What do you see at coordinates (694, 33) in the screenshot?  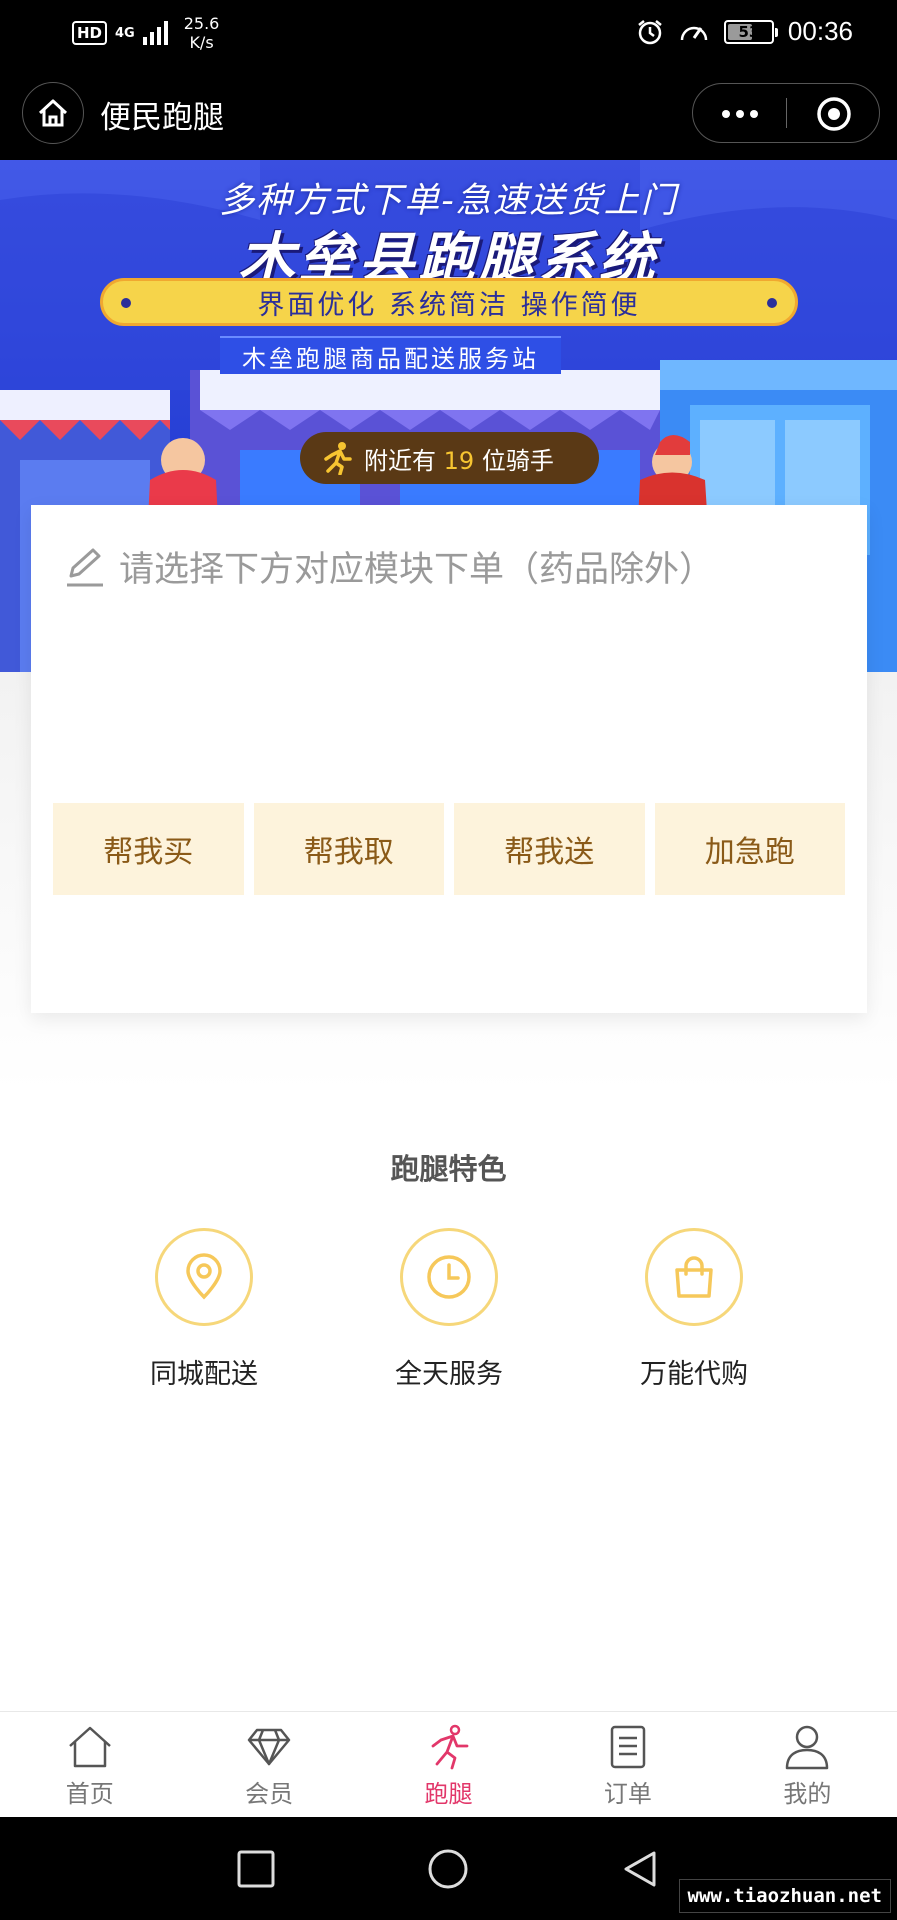 I see `speedometer-icon` at bounding box center [694, 33].